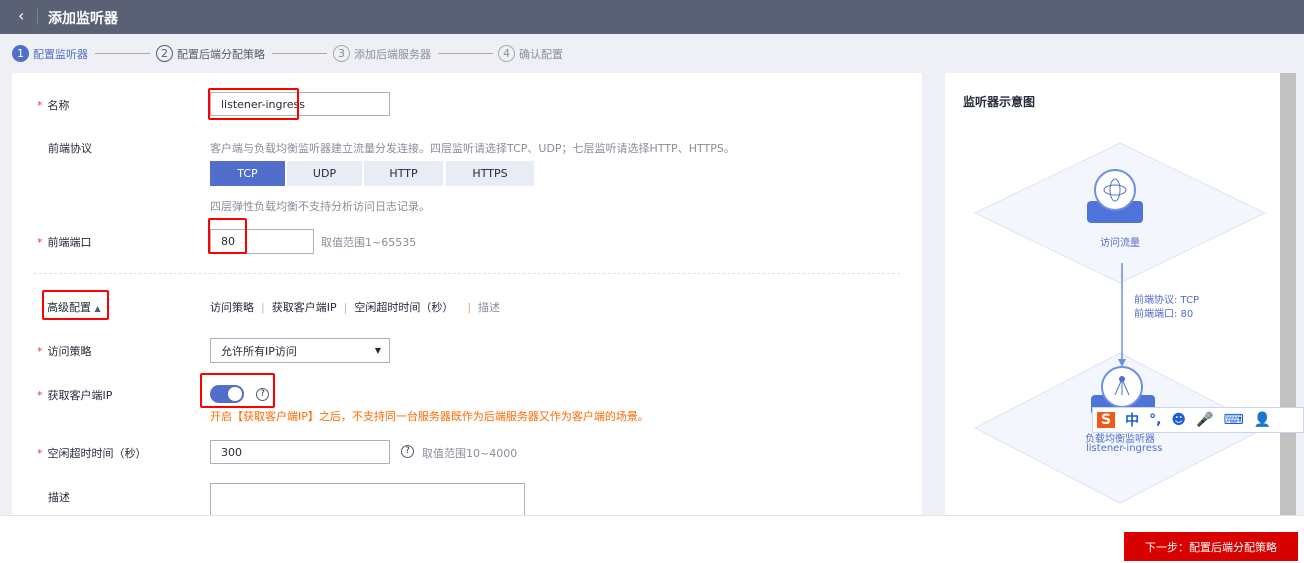  What do you see at coordinates (1288, 294) in the screenshot?
I see `scrollbar` at bounding box center [1288, 294].